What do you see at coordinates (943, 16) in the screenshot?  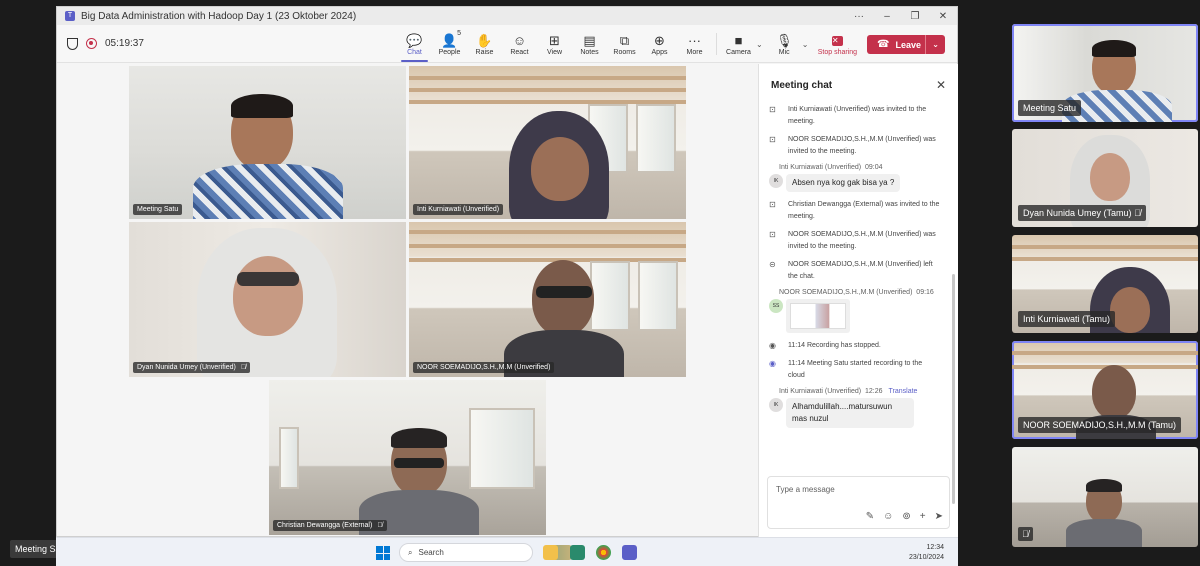 I see `close-window-button: ✕` at bounding box center [943, 16].